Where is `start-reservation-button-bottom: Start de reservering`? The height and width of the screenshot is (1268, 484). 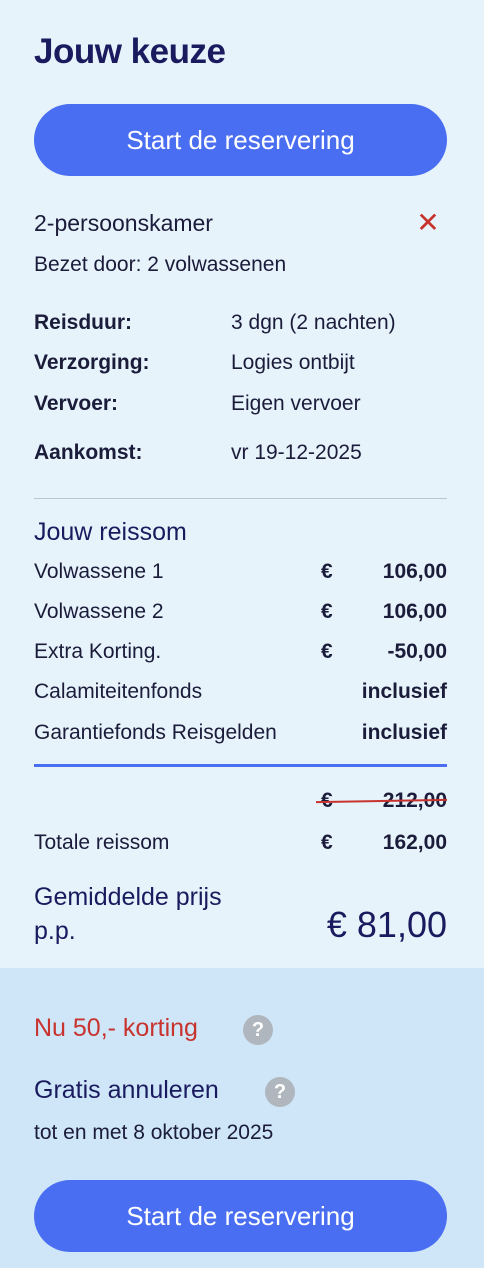
start-reservation-button-bottom: Start de reservering is located at coordinates (240, 1216).